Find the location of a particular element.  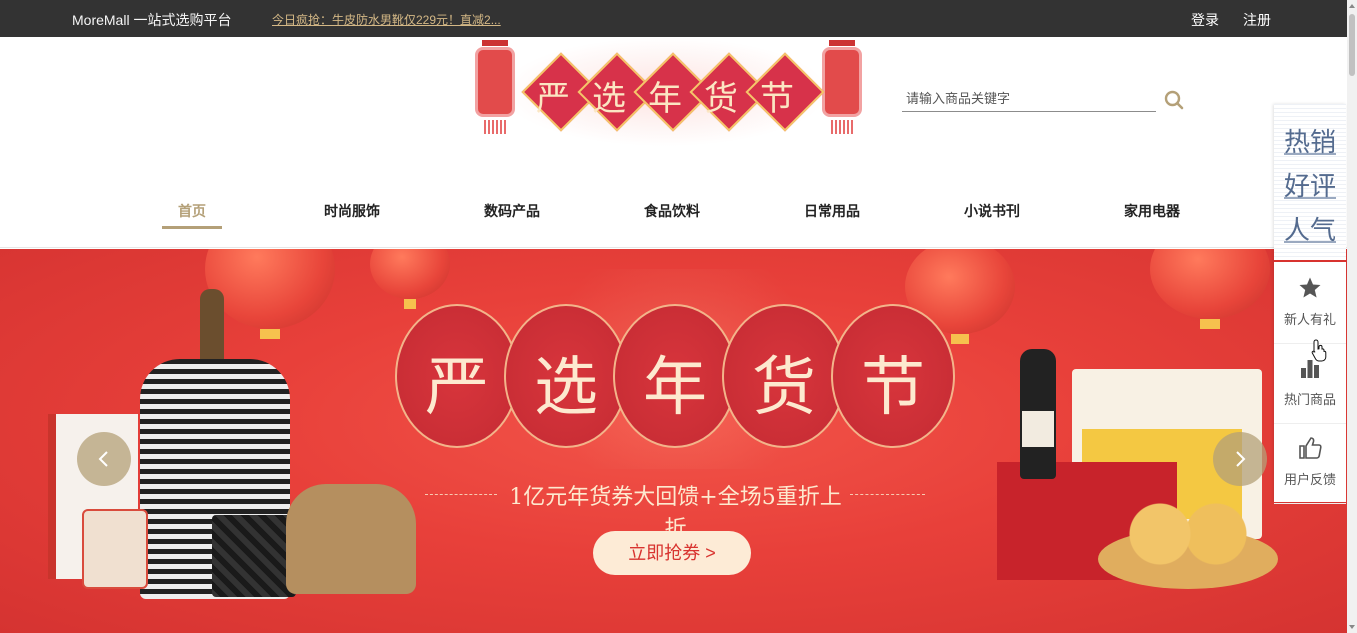

new-user-gift-button: 新人有礼 is located at coordinates (1310, 304).